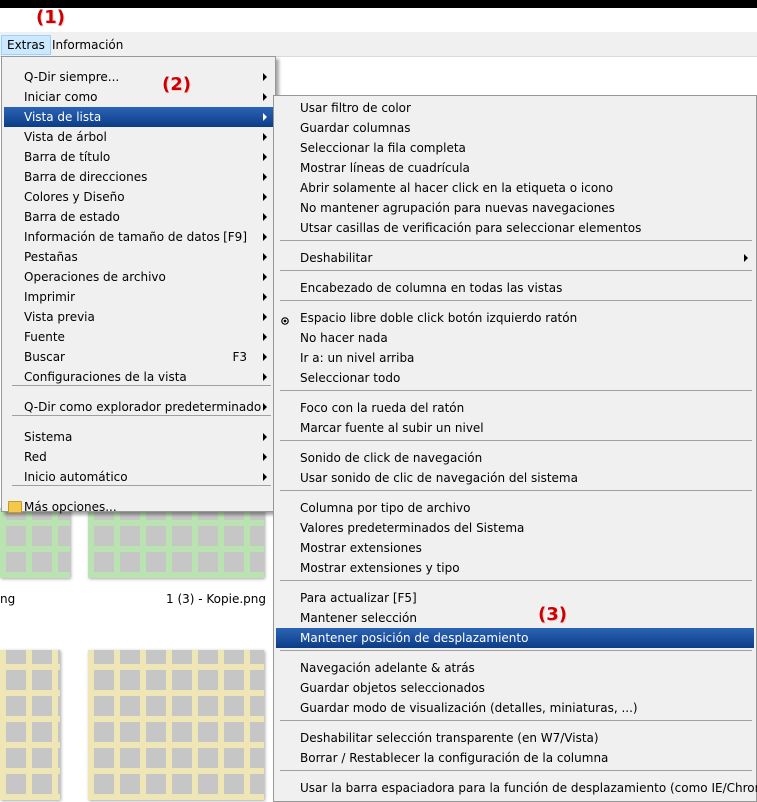 Image resolution: width=757 pixels, height=802 pixels. What do you see at coordinates (138, 297) in the screenshot?
I see `menu-item-imprimir: Imprimir` at bounding box center [138, 297].